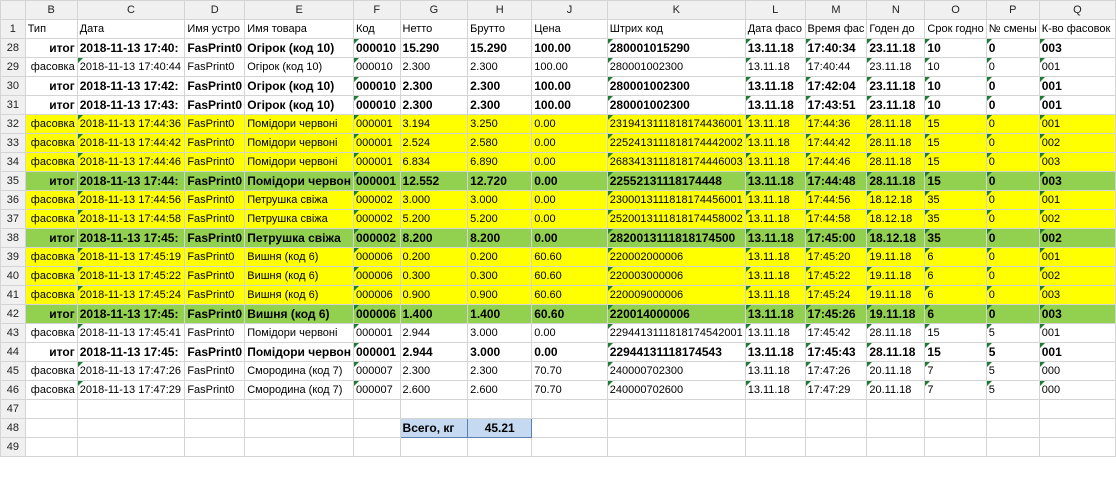  What do you see at coordinates (676, 390) in the screenshot?
I see `cell: 240000702600` at bounding box center [676, 390].